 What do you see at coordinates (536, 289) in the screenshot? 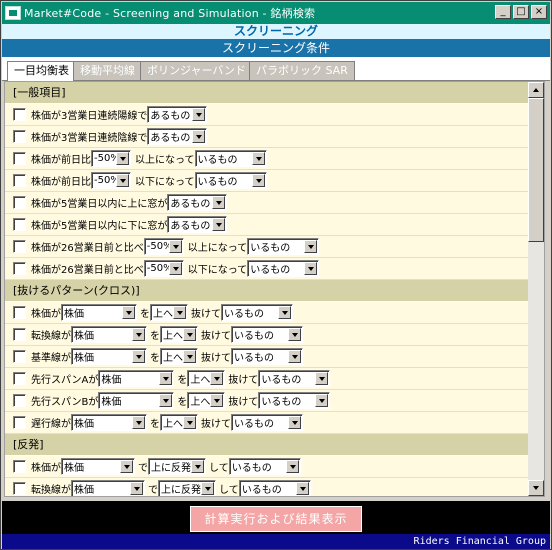
I see `vertical-scrollbar` at bounding box center [536, 289].